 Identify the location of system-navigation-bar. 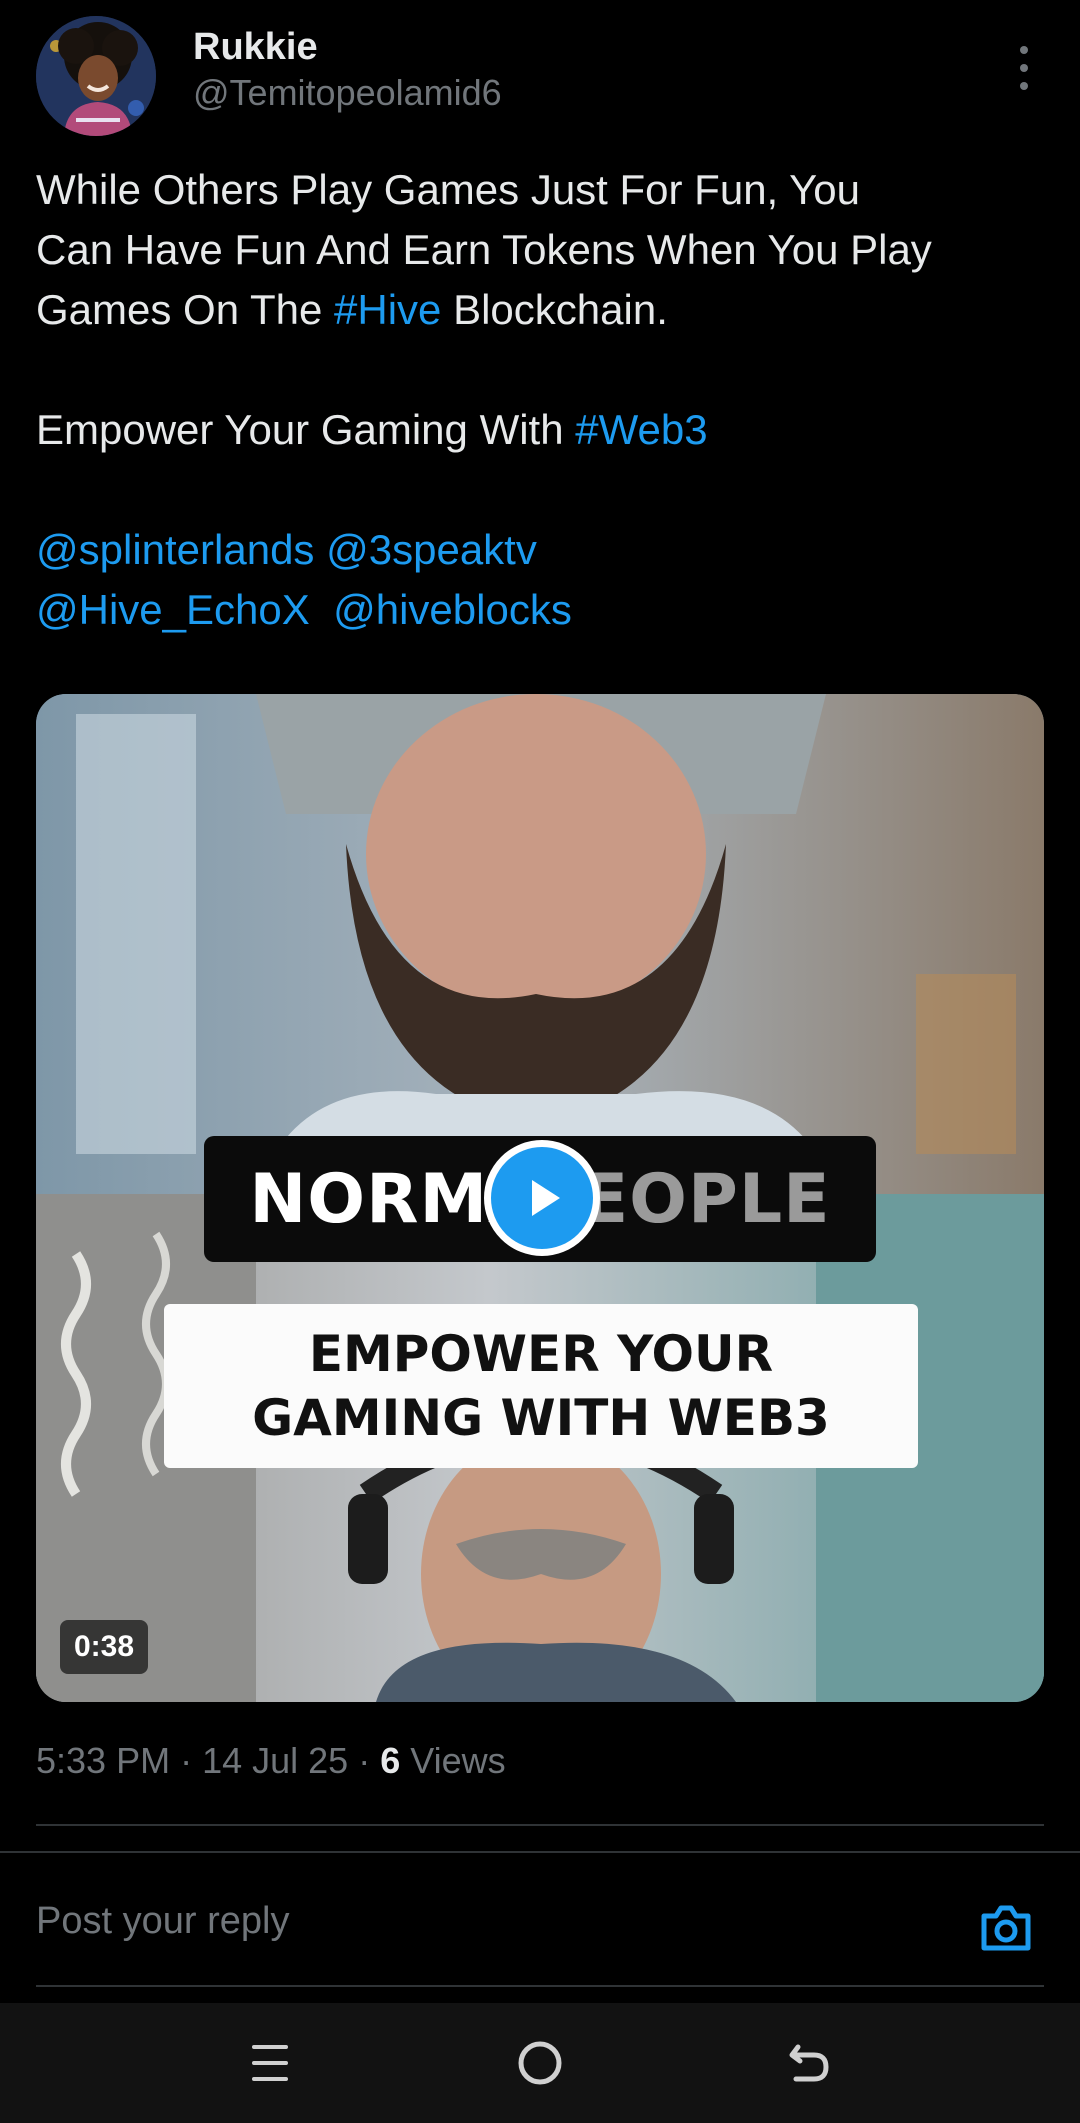
(540, 2063).